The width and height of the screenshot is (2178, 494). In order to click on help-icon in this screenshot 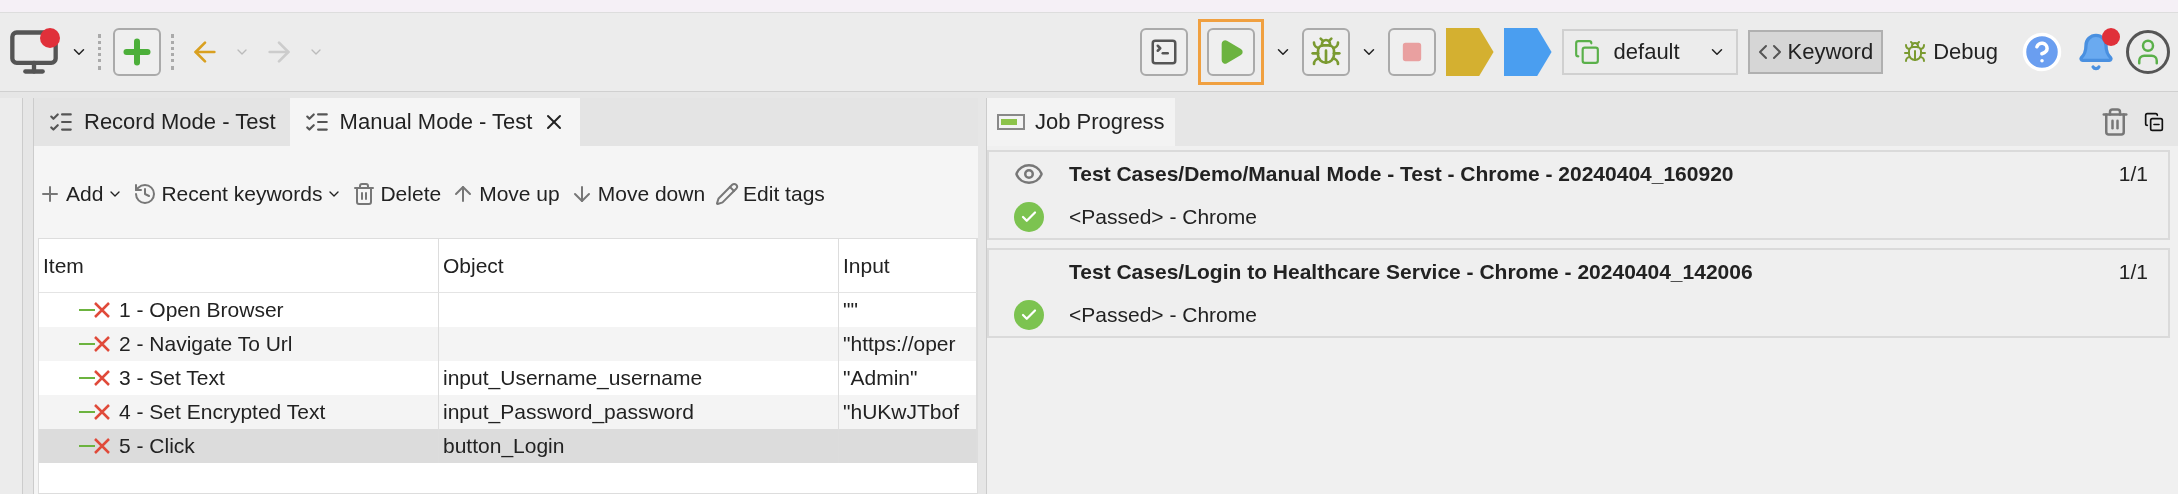, I will do `click(2042, 52)`.